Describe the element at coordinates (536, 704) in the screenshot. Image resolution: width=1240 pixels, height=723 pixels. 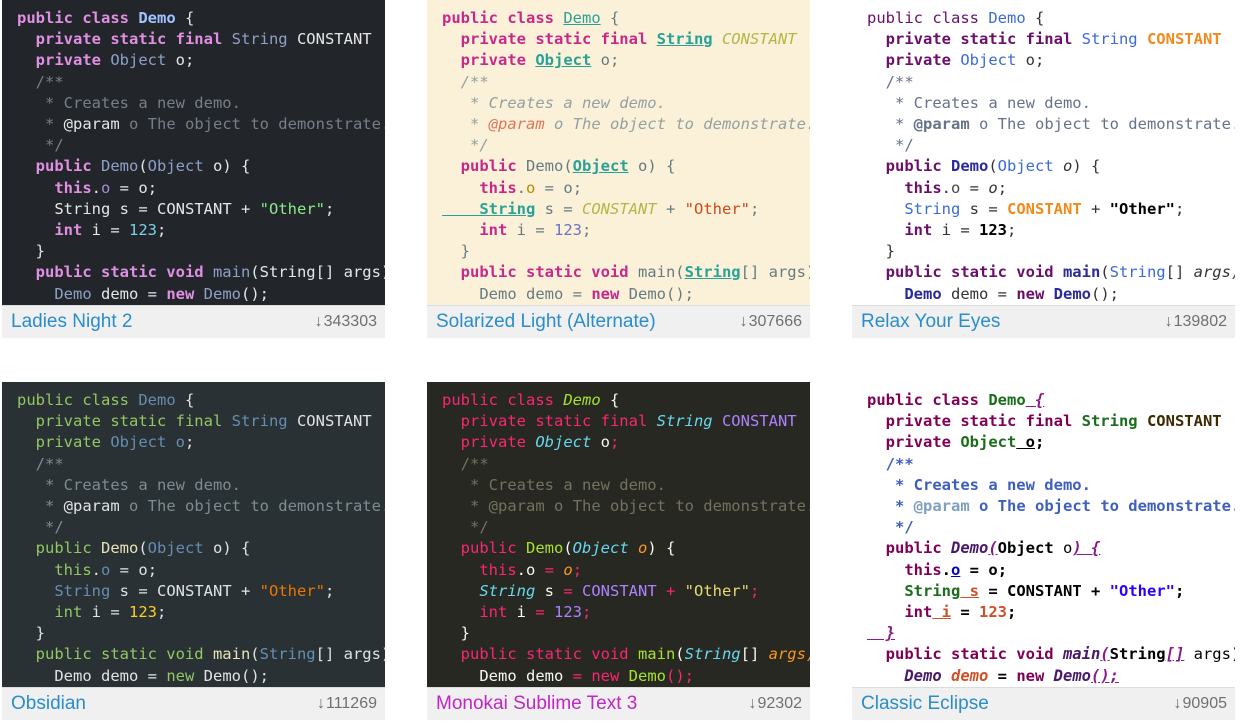
I see `theme-name: Monokai Sublime Text 3` at that location.